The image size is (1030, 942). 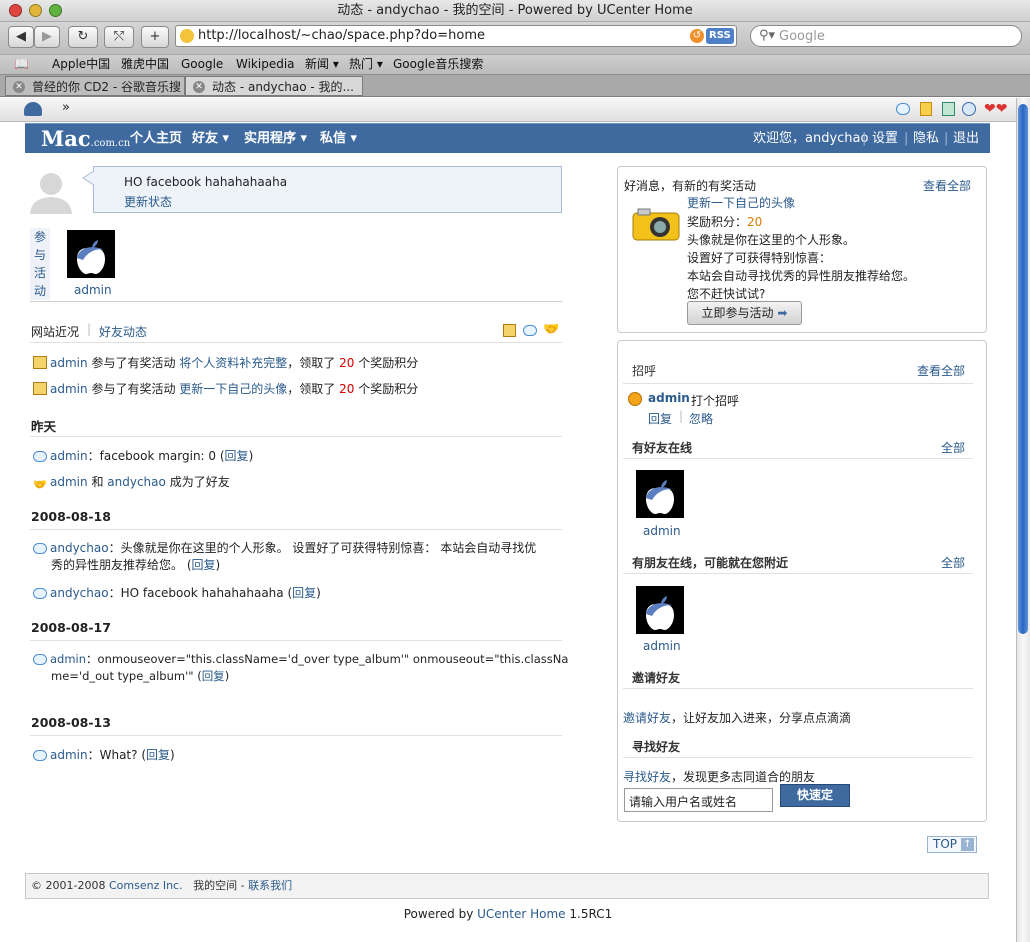 What do you see at coordinates (926, 109) in the screenshot?
I see `notepad-icon` at bounding box center [926, 109].